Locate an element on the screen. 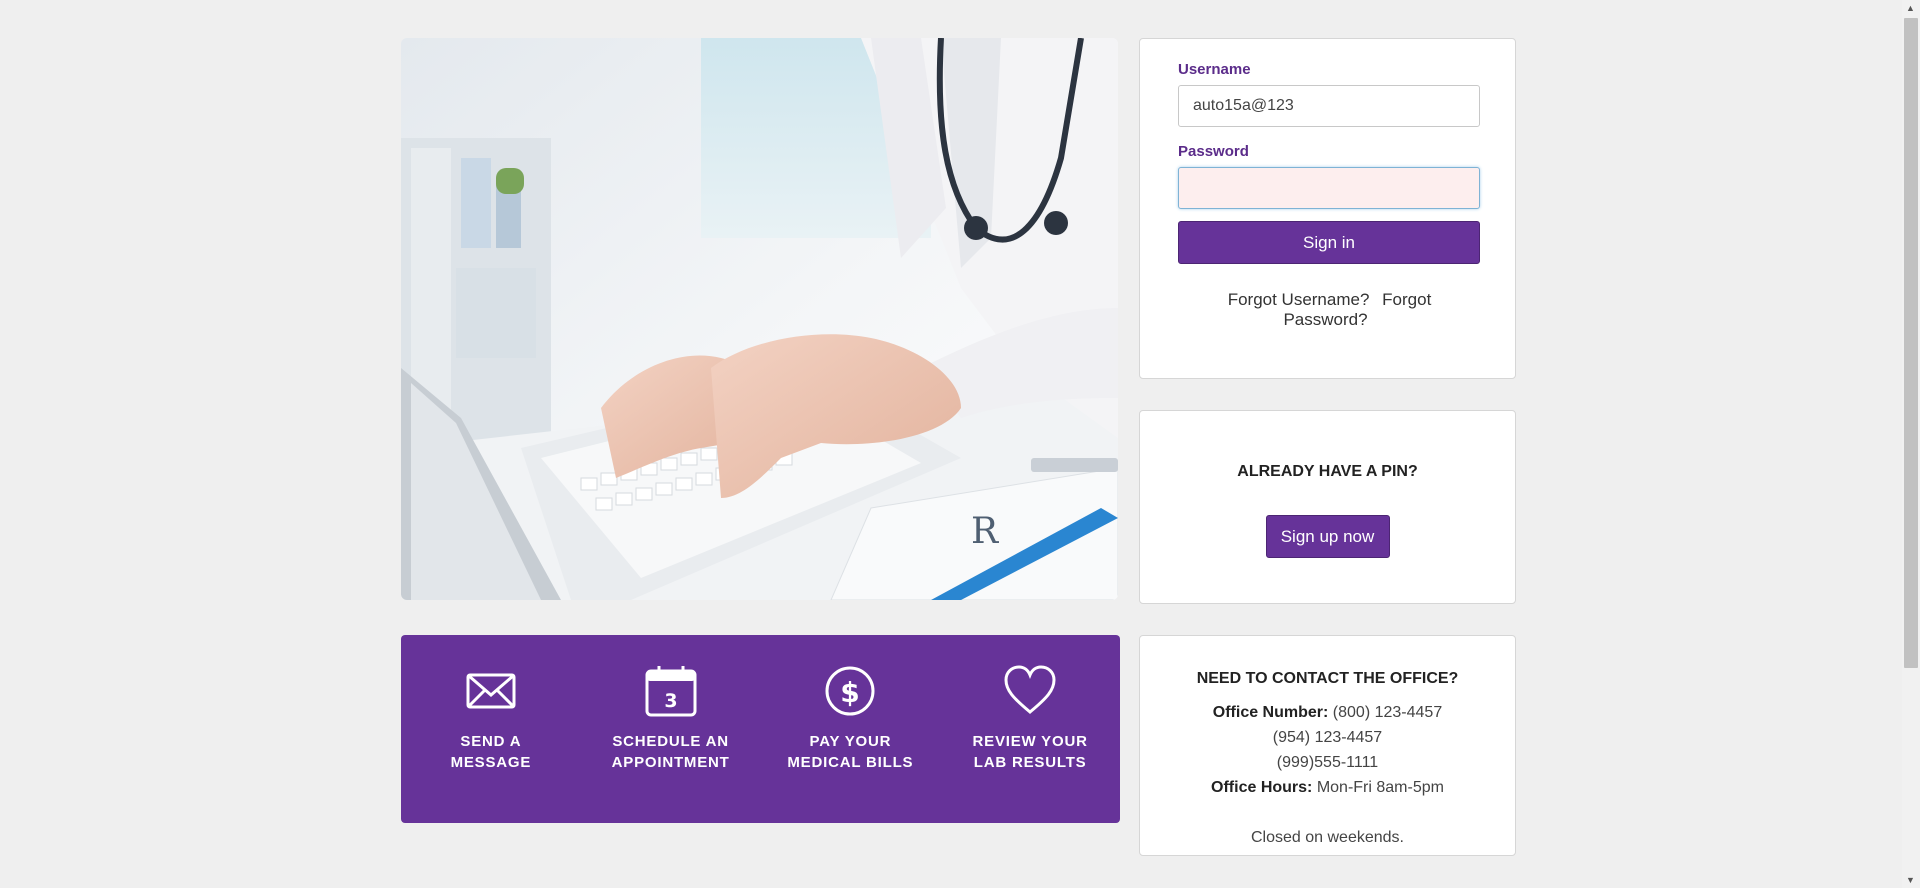  calendar-icon: 3 is located at coordinates (671, 691).